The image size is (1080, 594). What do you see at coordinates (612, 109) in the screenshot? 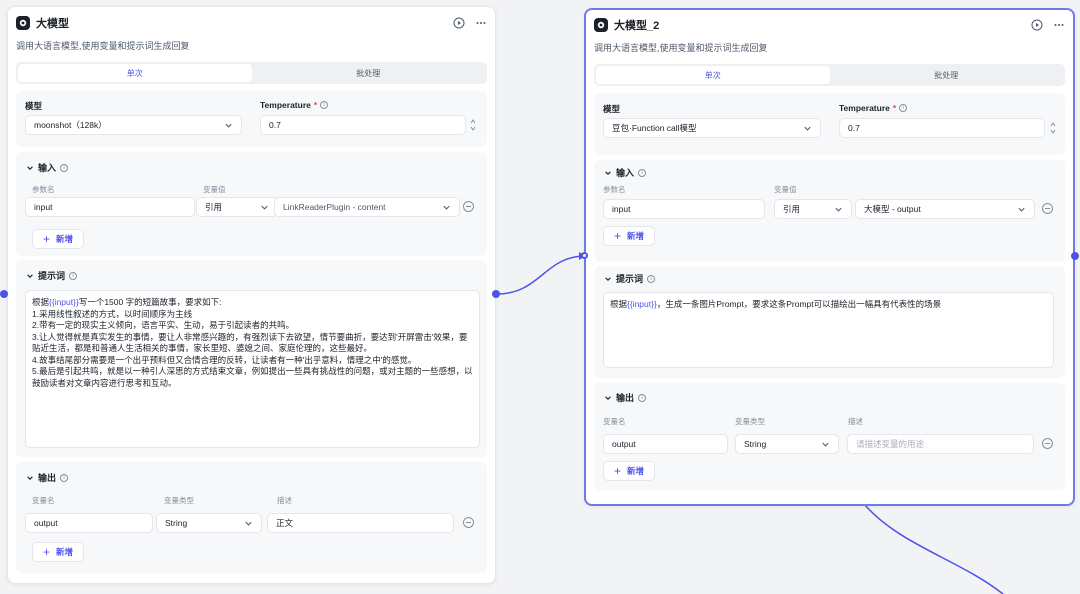
I see `model-label: 模型` at bounding box center [612, 109].